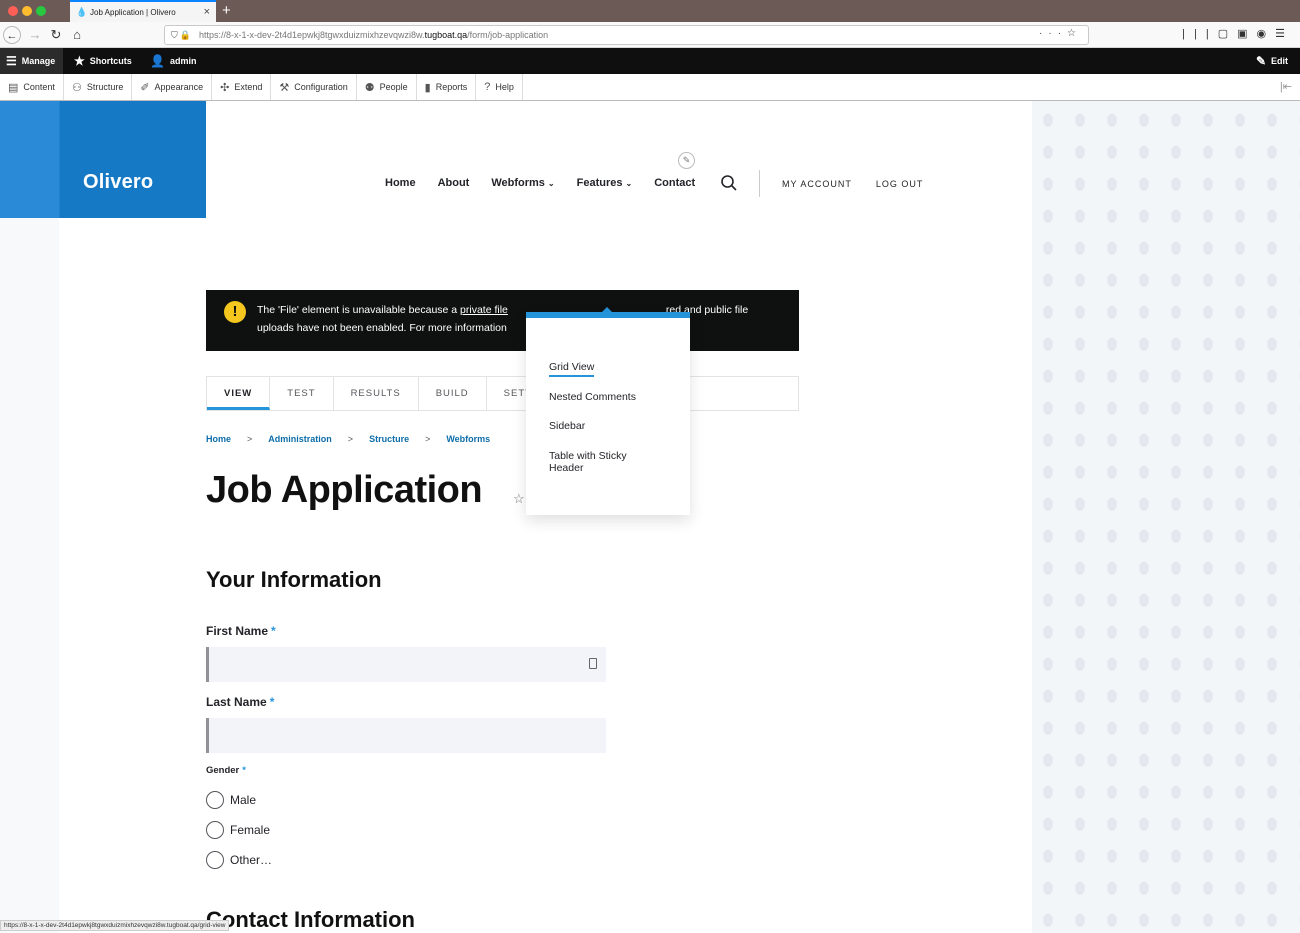 The height and width of the screenshot is (933, 1300). I want to click on admin-menu-configuration: ⚒ Configuration, so click(314, 87).